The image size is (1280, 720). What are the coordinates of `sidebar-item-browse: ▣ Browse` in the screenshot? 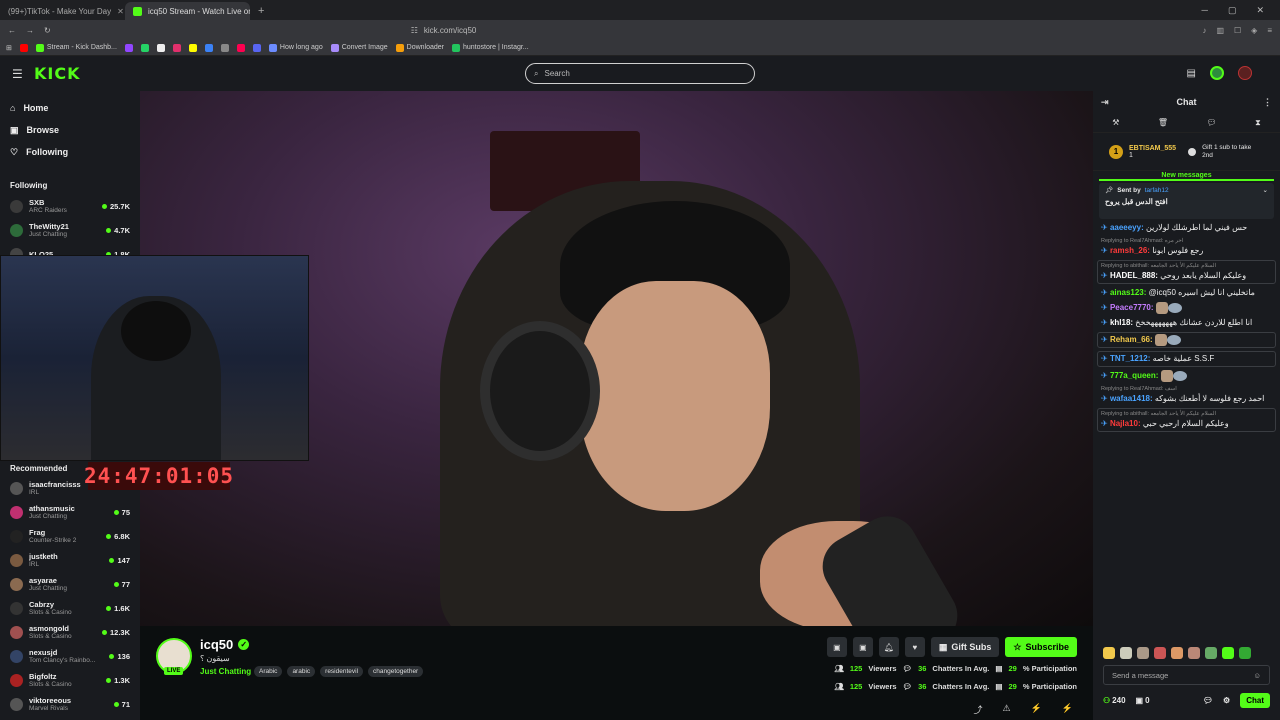 It's located at (70, 130).